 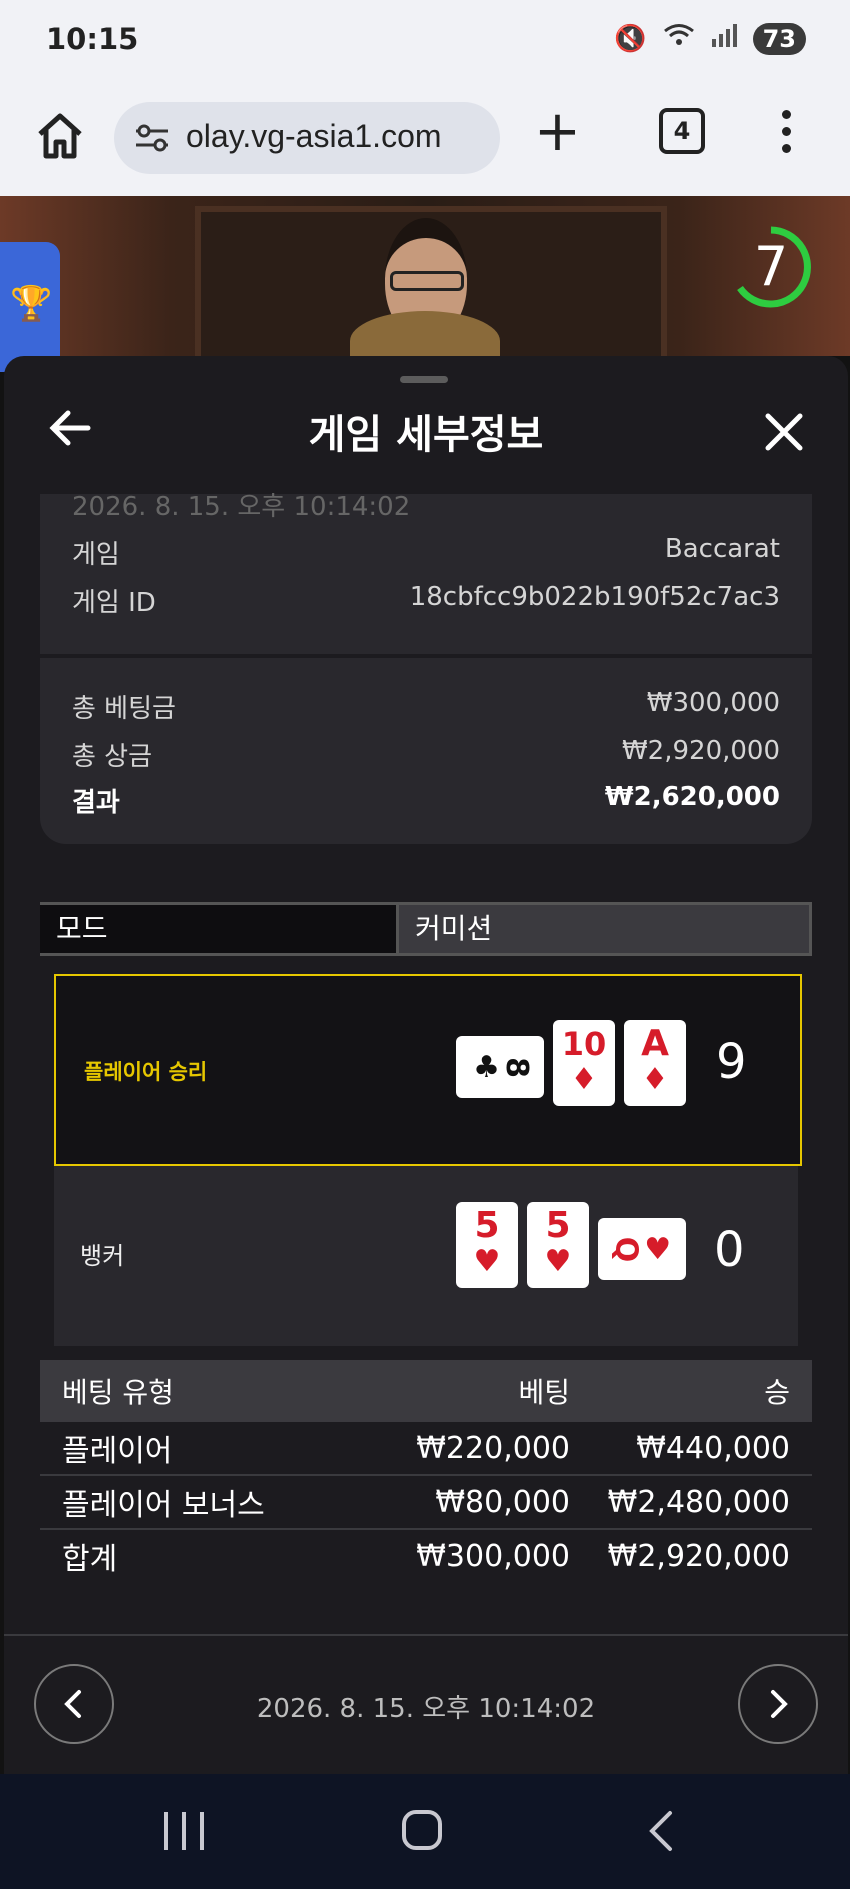 What do you see at coordinates (118, 1392) in the screenshot?
I see `col-bet-type: 베팅 유형` at bounding box center [118, 1392].